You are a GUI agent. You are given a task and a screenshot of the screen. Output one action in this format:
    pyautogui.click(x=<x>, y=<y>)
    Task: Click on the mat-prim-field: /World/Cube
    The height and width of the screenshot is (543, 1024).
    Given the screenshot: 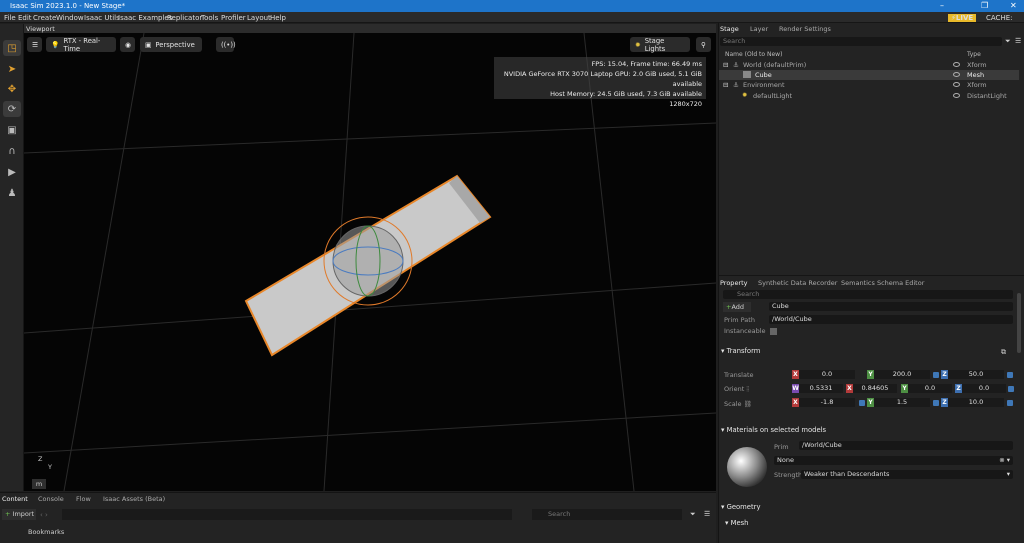 What is the action you would take?
    pyautogui.click(x=906, y=445)
    